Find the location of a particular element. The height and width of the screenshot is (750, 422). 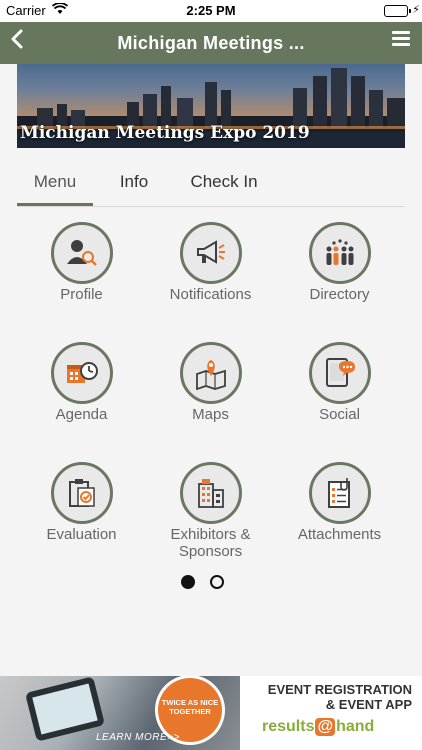

event-banner: Michigan Meetings Expo 2019 is located at coordinates (211, 106).